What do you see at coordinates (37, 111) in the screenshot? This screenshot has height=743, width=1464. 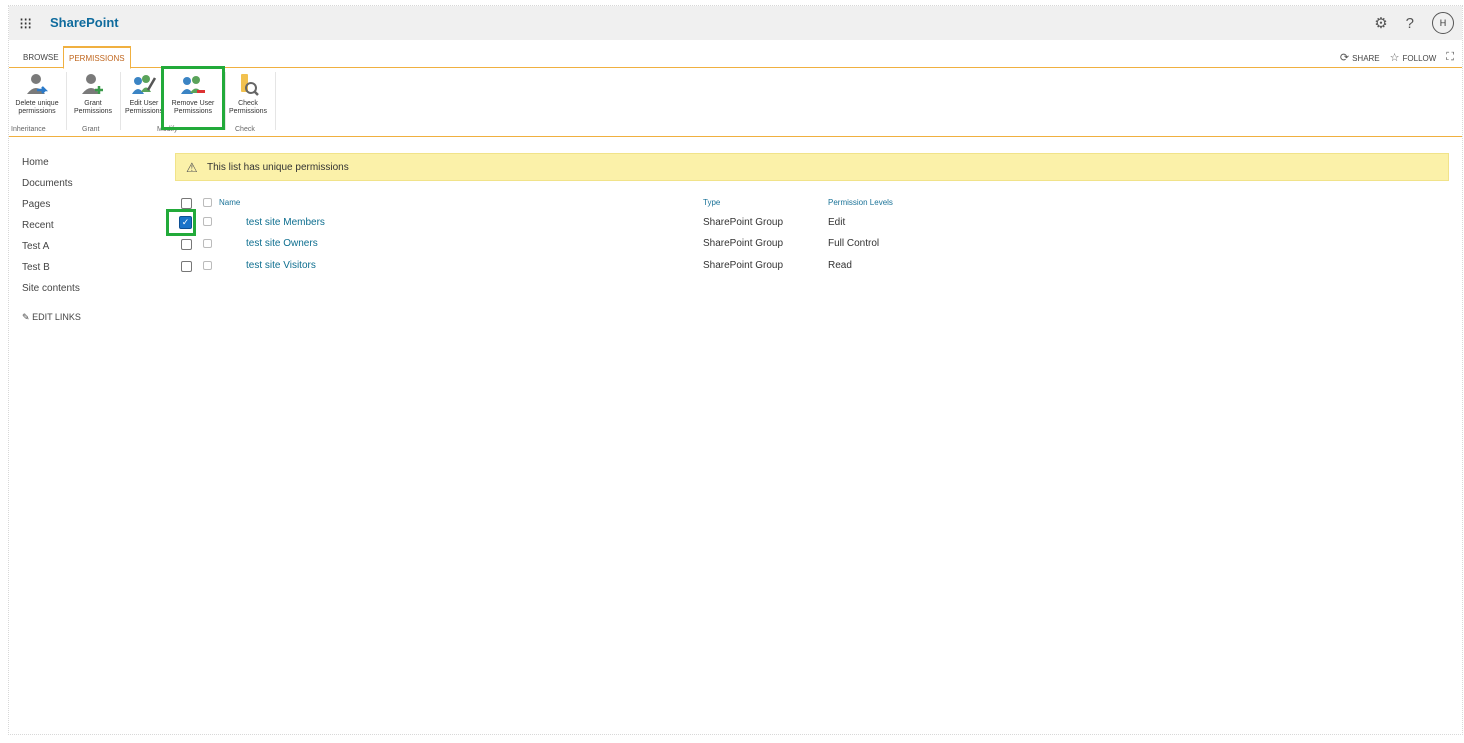 I see `button-label-line2: permissions` at bounding box center [37, 111].